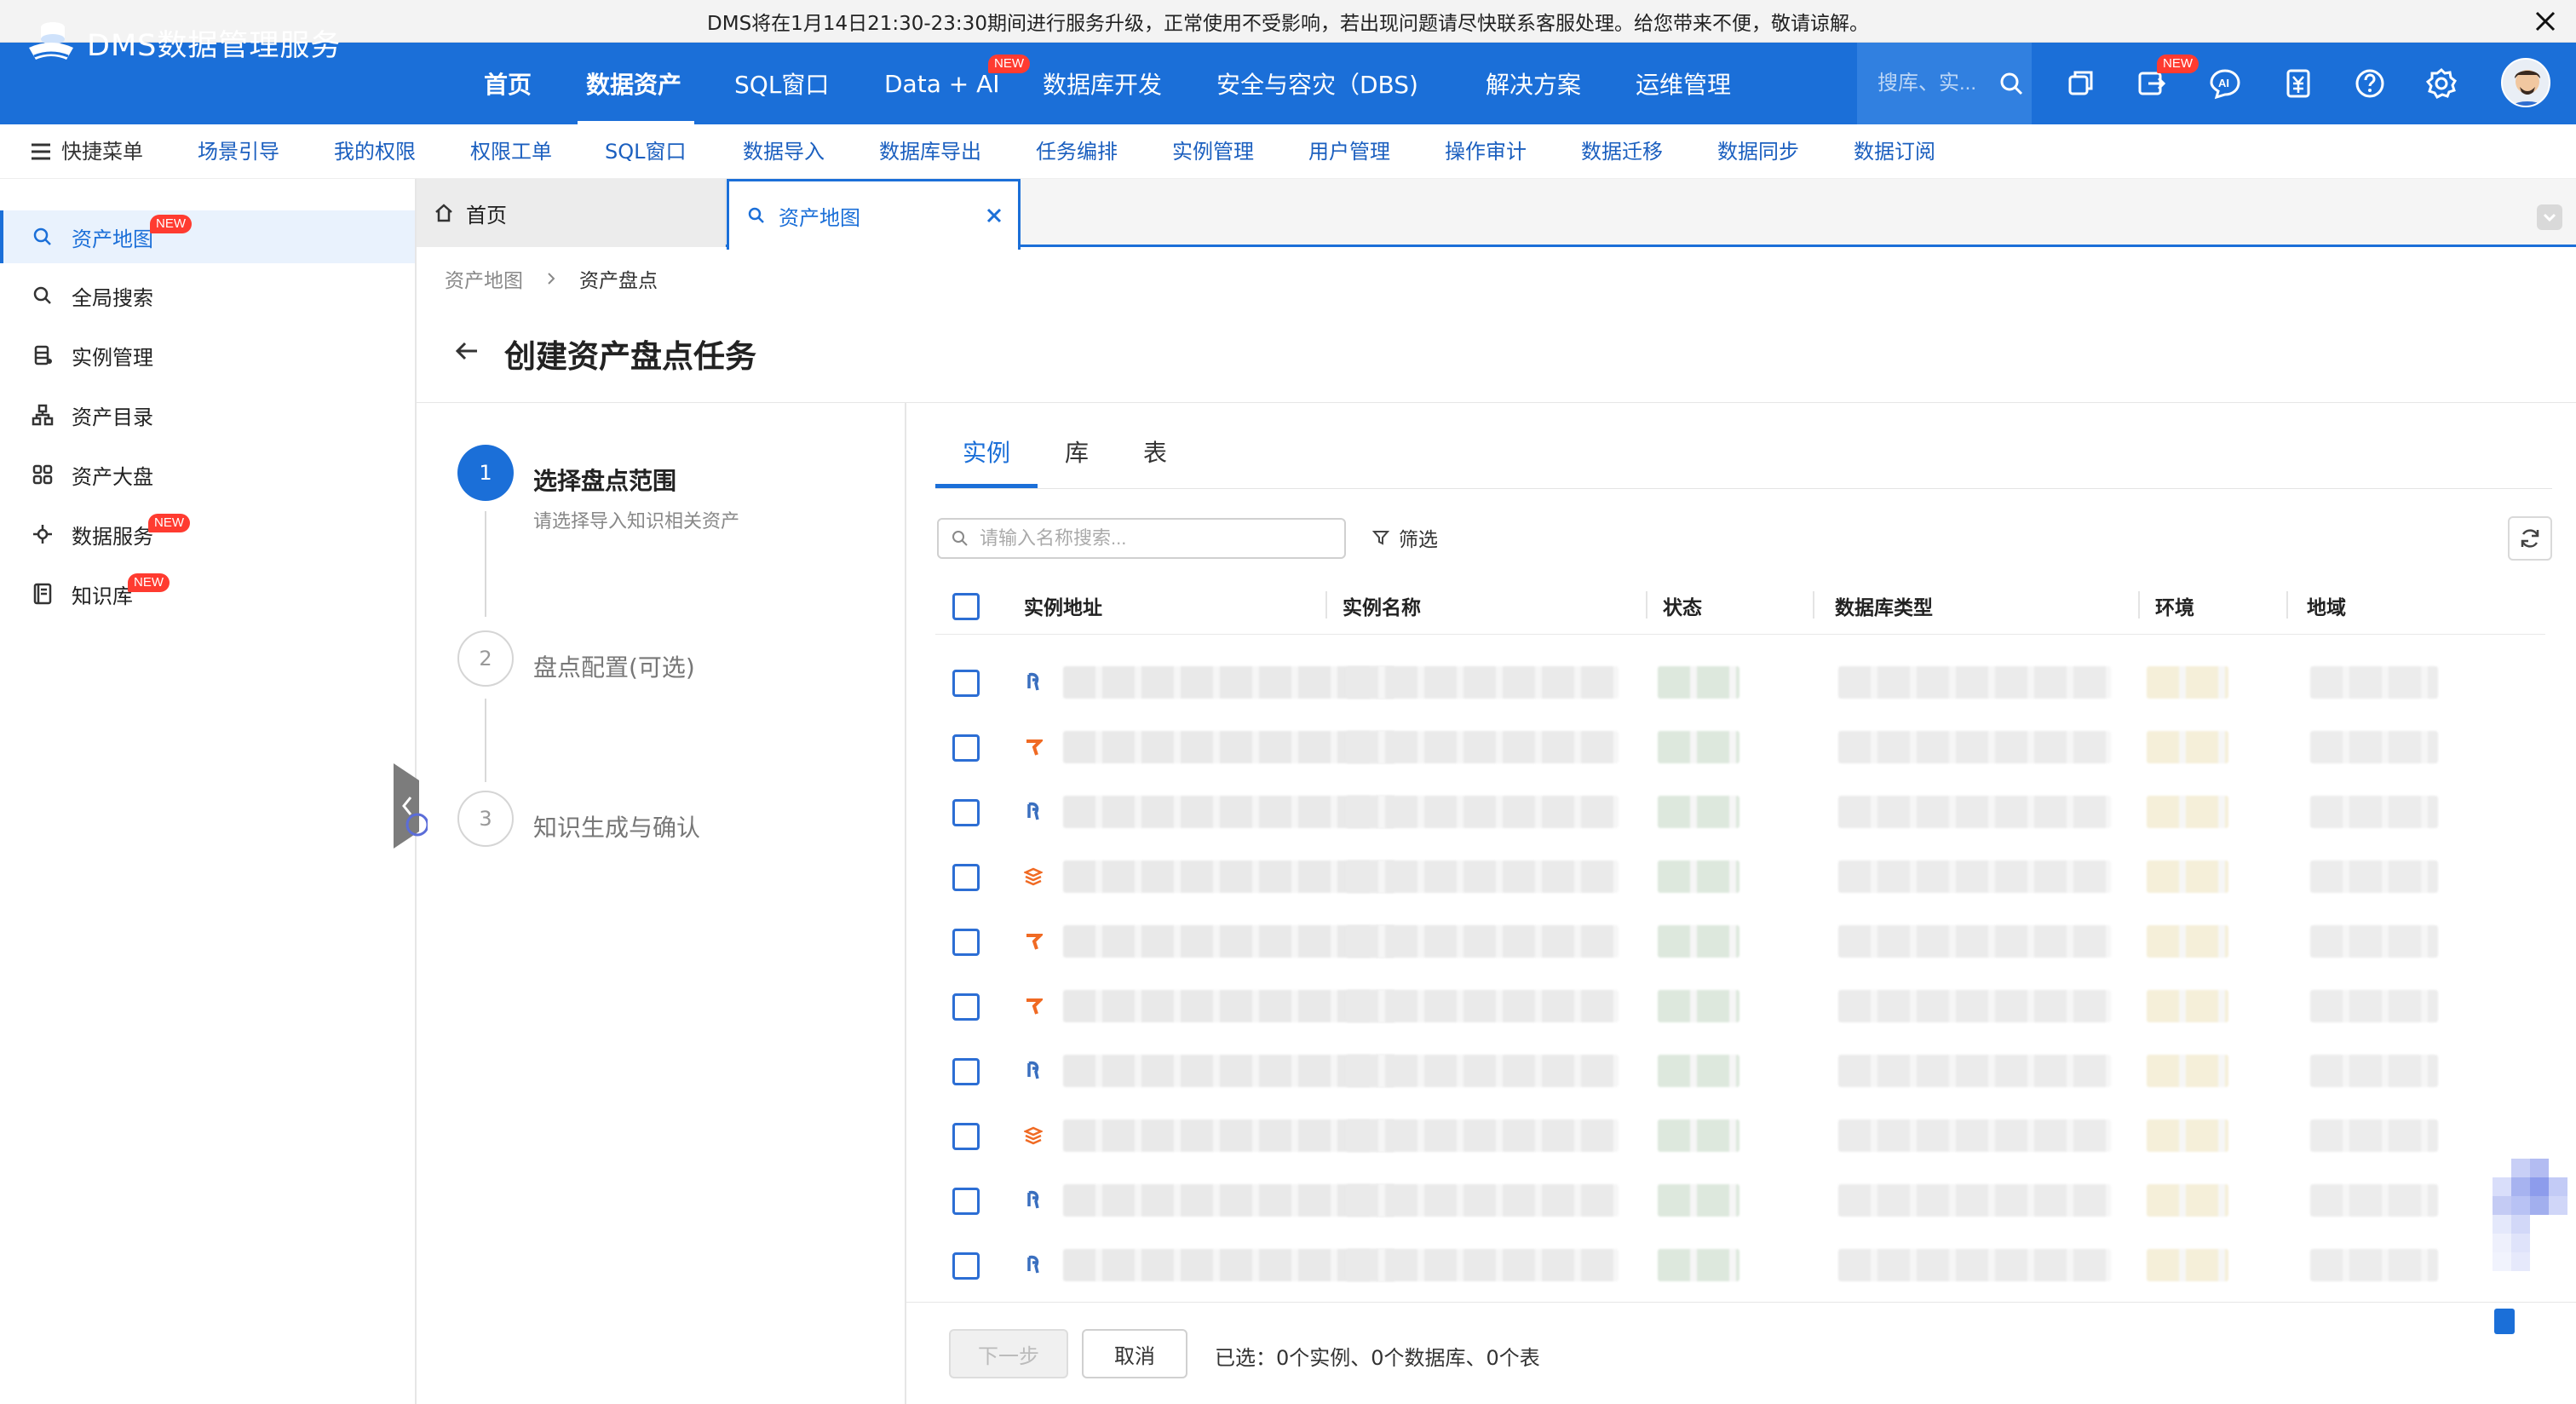  What do you see at coordinates (214, 45) in the screenshot?
I see `logo-text: DMS数据管理服务` at bounding box center [214, 45].